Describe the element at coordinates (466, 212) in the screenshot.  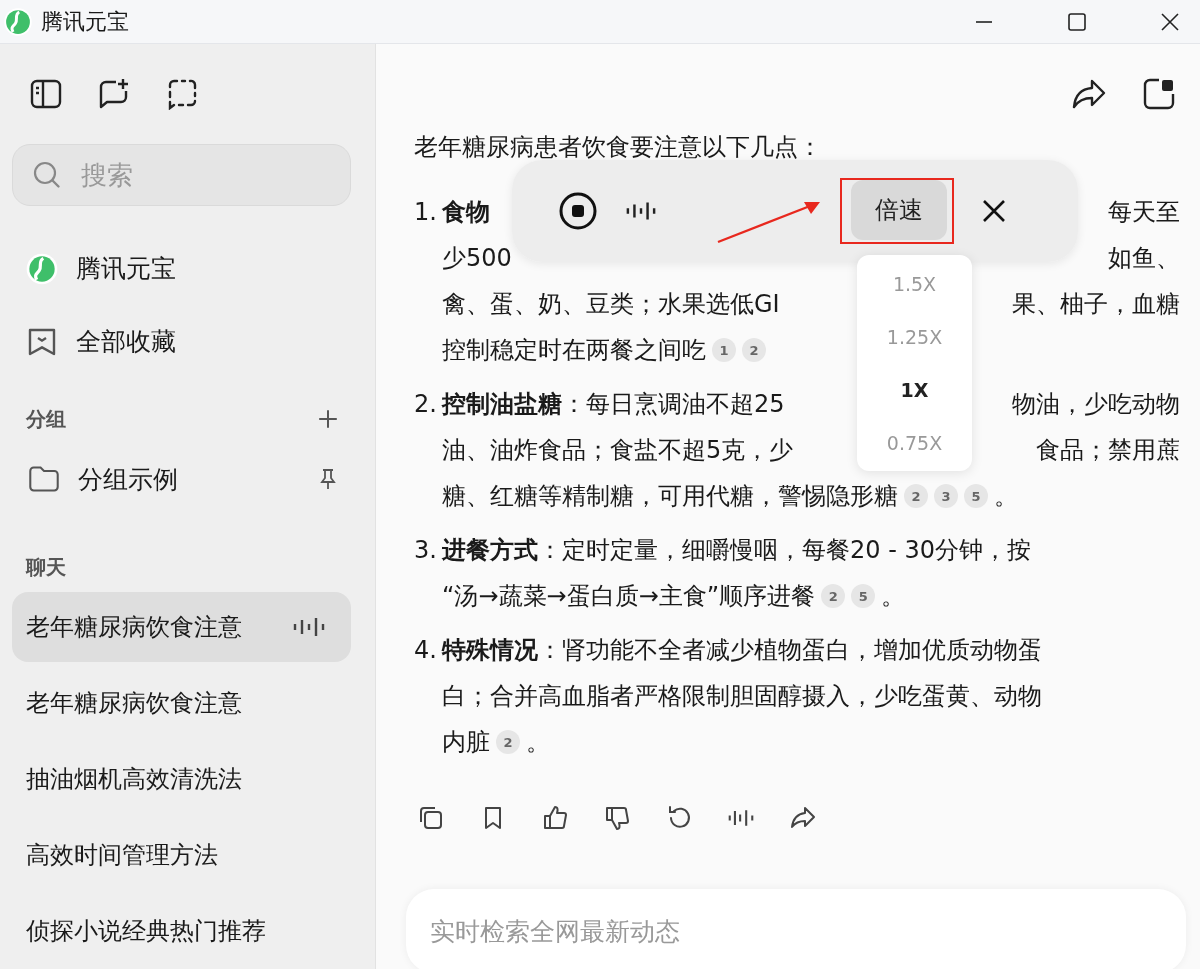
I see `message-text: 食物` at that location.